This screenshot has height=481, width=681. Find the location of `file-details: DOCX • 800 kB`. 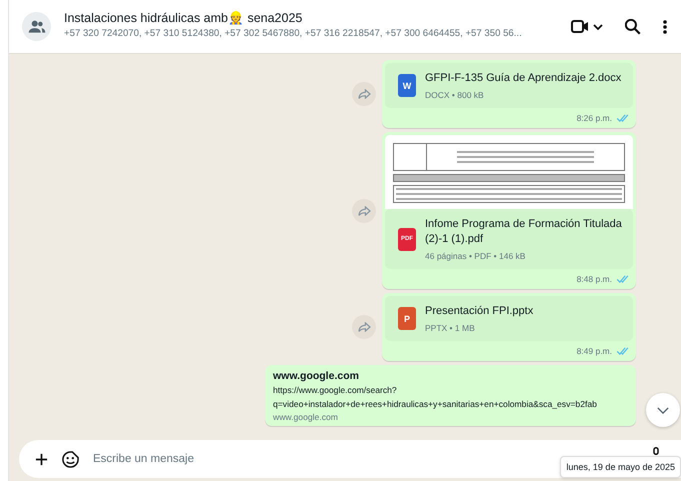

file-details: DOCX • 800 kB is located at coordinates (455, 95).